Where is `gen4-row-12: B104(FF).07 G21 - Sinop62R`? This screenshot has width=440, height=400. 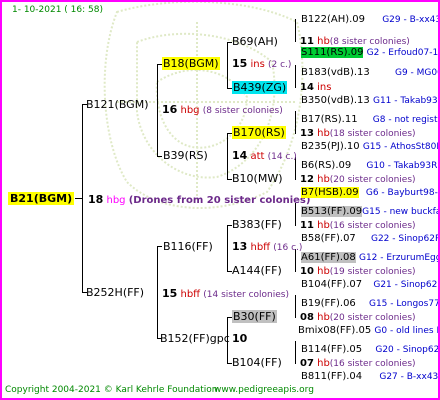 gen4-row-12: B104(FF).07 G21 - Sinop62R is located at coordinates (370, 285).